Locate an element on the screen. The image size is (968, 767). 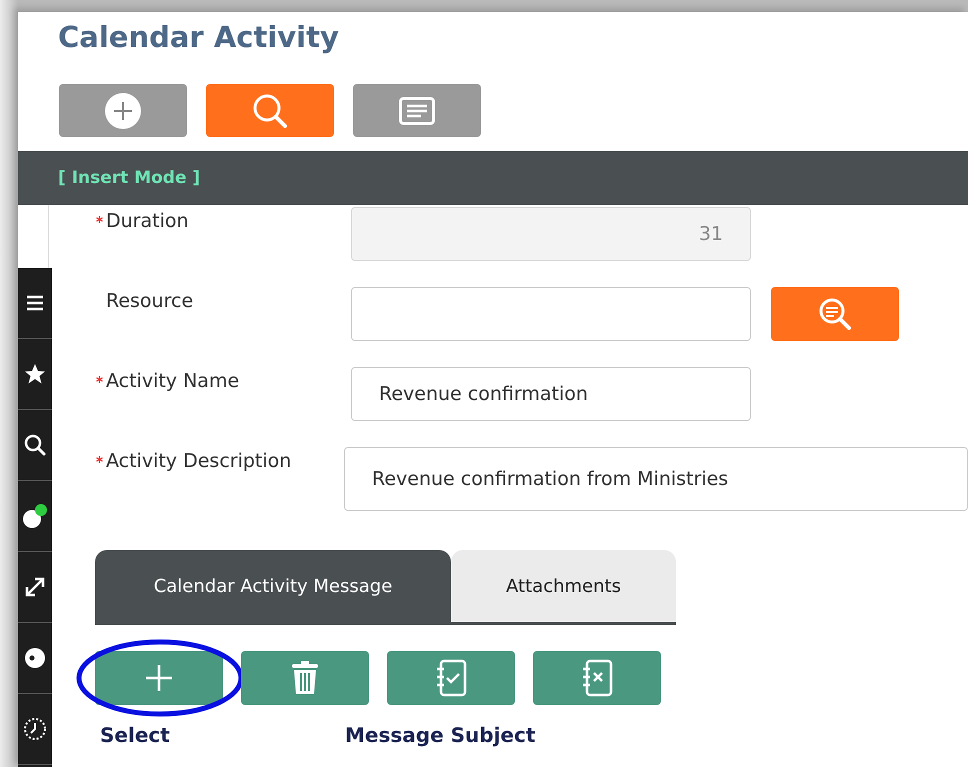
circle-icon is located at coordinates (35, 658).